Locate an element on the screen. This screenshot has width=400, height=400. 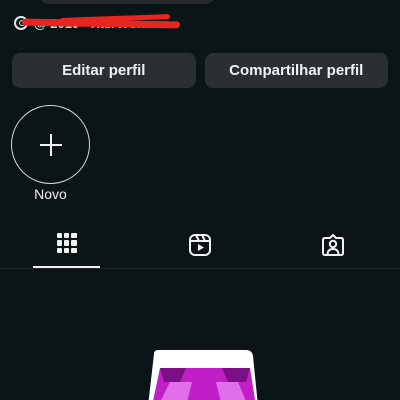
tagged-person-icon is located at coordinates (333, 245).